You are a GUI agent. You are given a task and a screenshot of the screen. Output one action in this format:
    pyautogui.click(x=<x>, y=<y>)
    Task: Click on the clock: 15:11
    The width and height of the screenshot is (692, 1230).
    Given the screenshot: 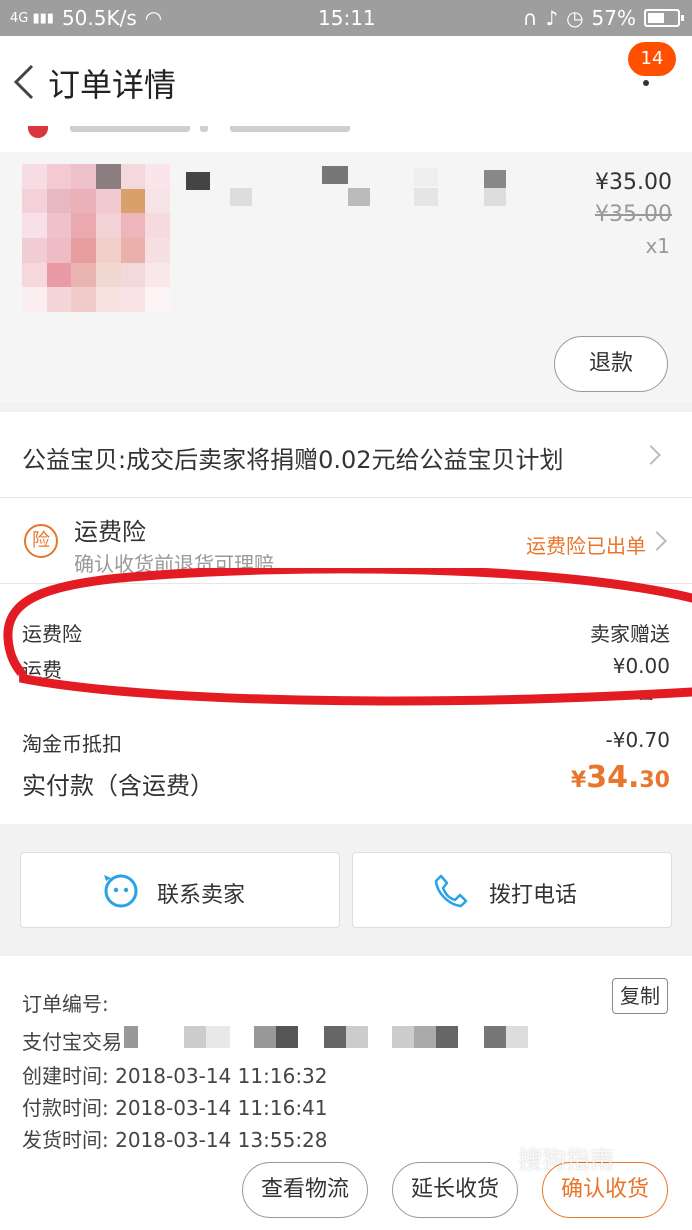 What is the action you would take?
    pyautogui.click(x=347, y=18)
    